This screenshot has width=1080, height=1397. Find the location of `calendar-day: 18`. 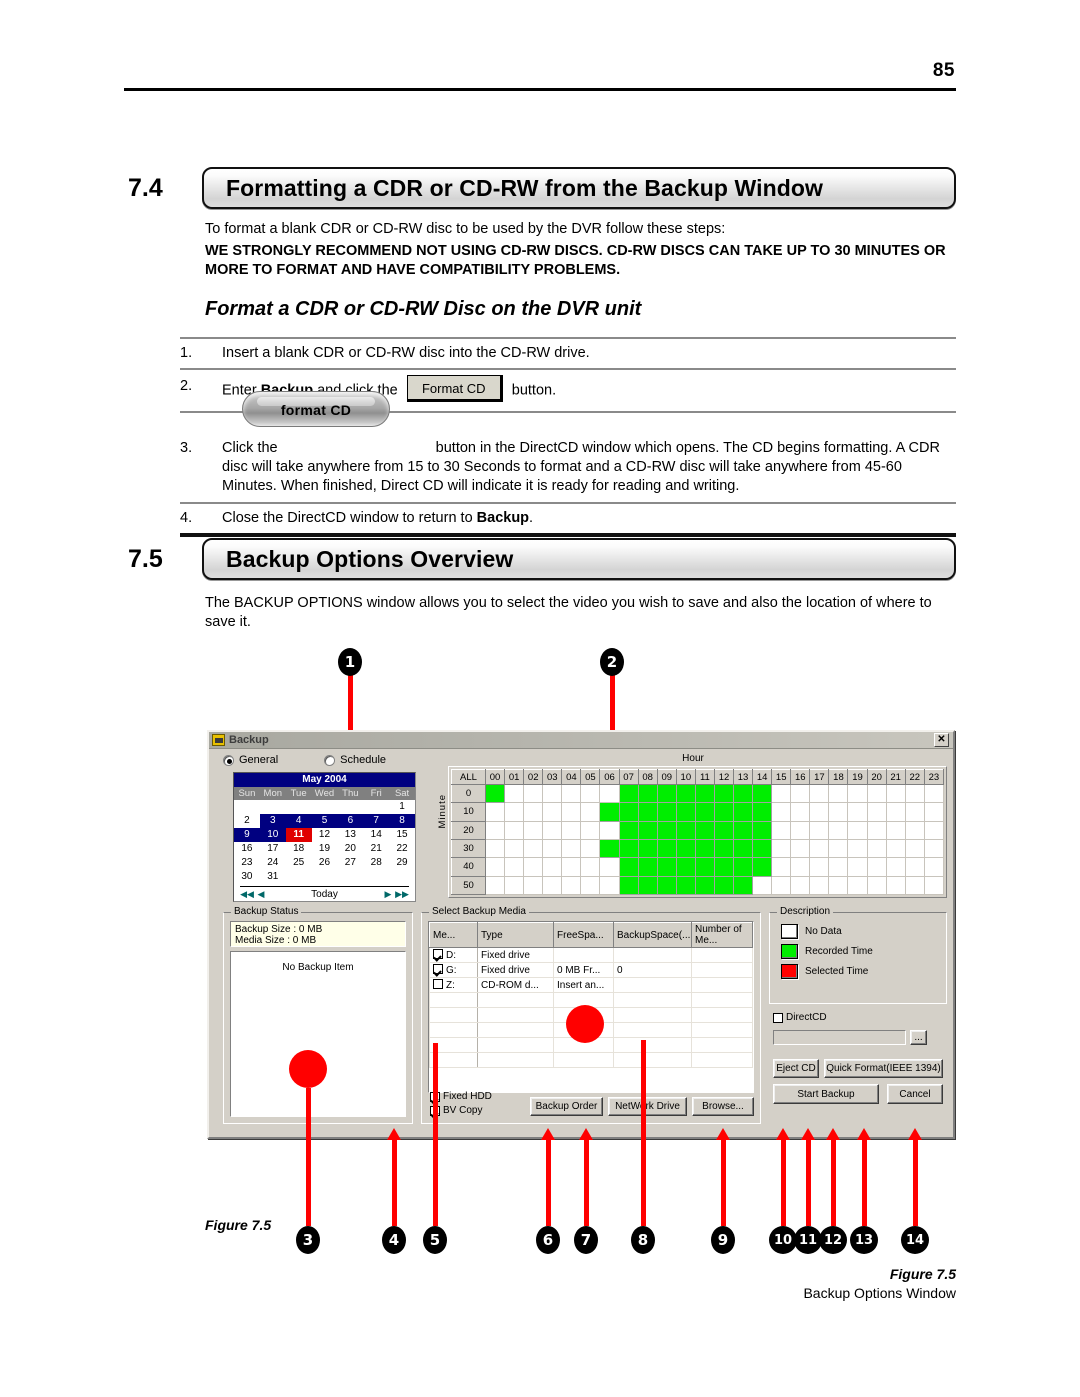

calendar-day: 18 is located at coordinates (299, 849).